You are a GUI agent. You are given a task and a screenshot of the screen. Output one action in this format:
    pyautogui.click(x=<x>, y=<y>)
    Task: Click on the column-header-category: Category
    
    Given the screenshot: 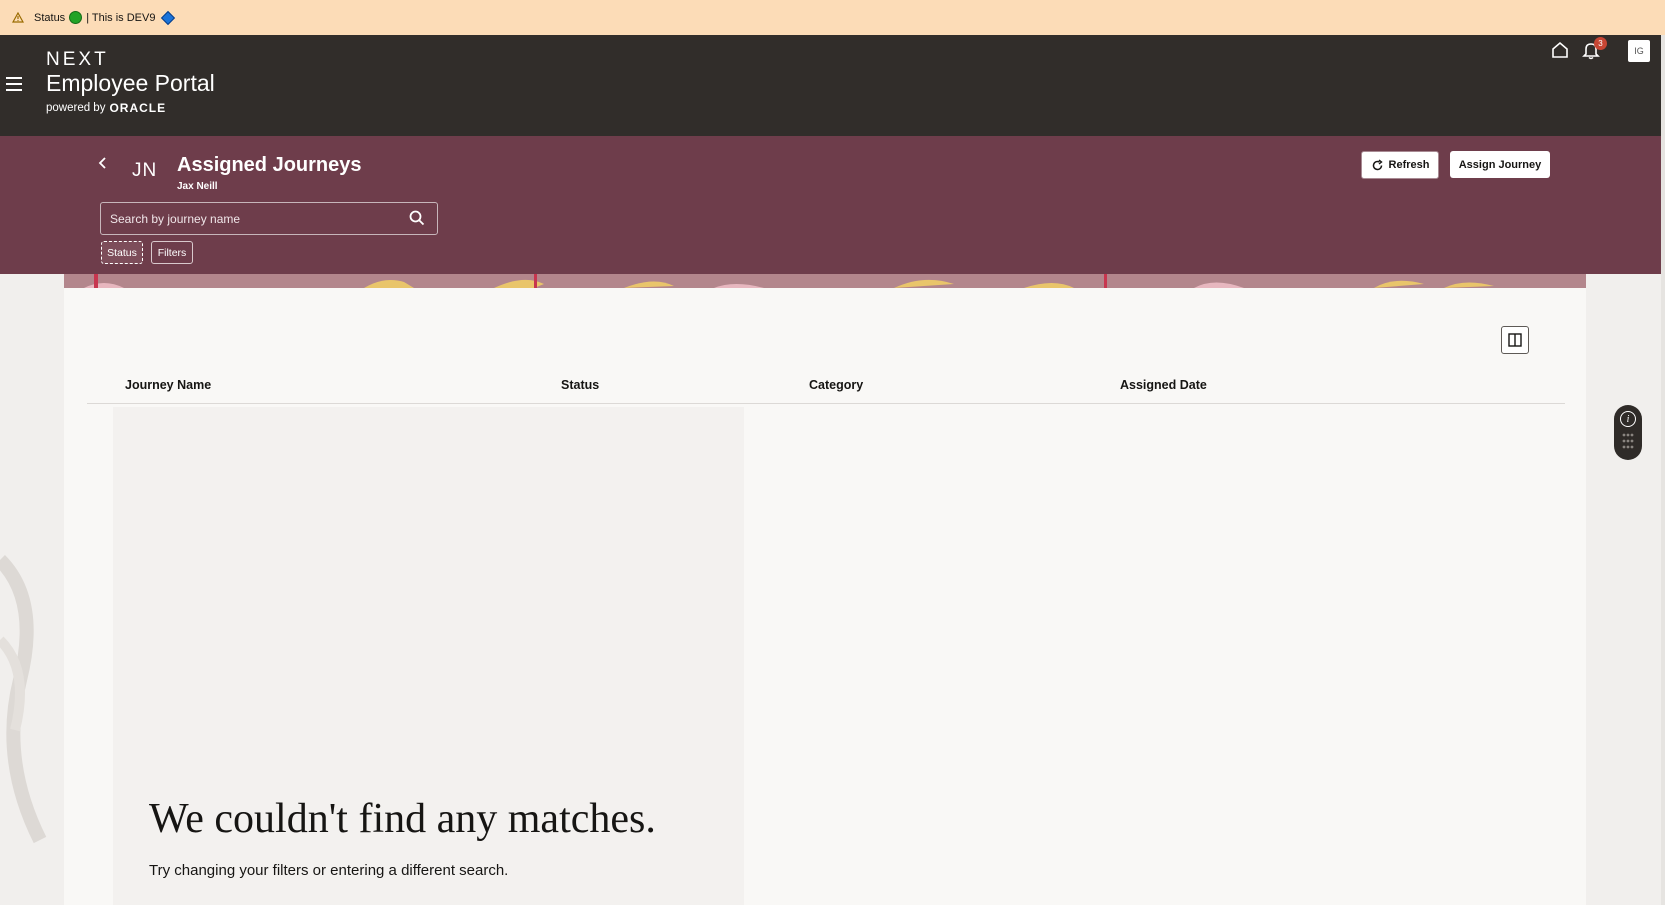 What is the action you would take?
    pyautogui.click(x=836, y=385)
    